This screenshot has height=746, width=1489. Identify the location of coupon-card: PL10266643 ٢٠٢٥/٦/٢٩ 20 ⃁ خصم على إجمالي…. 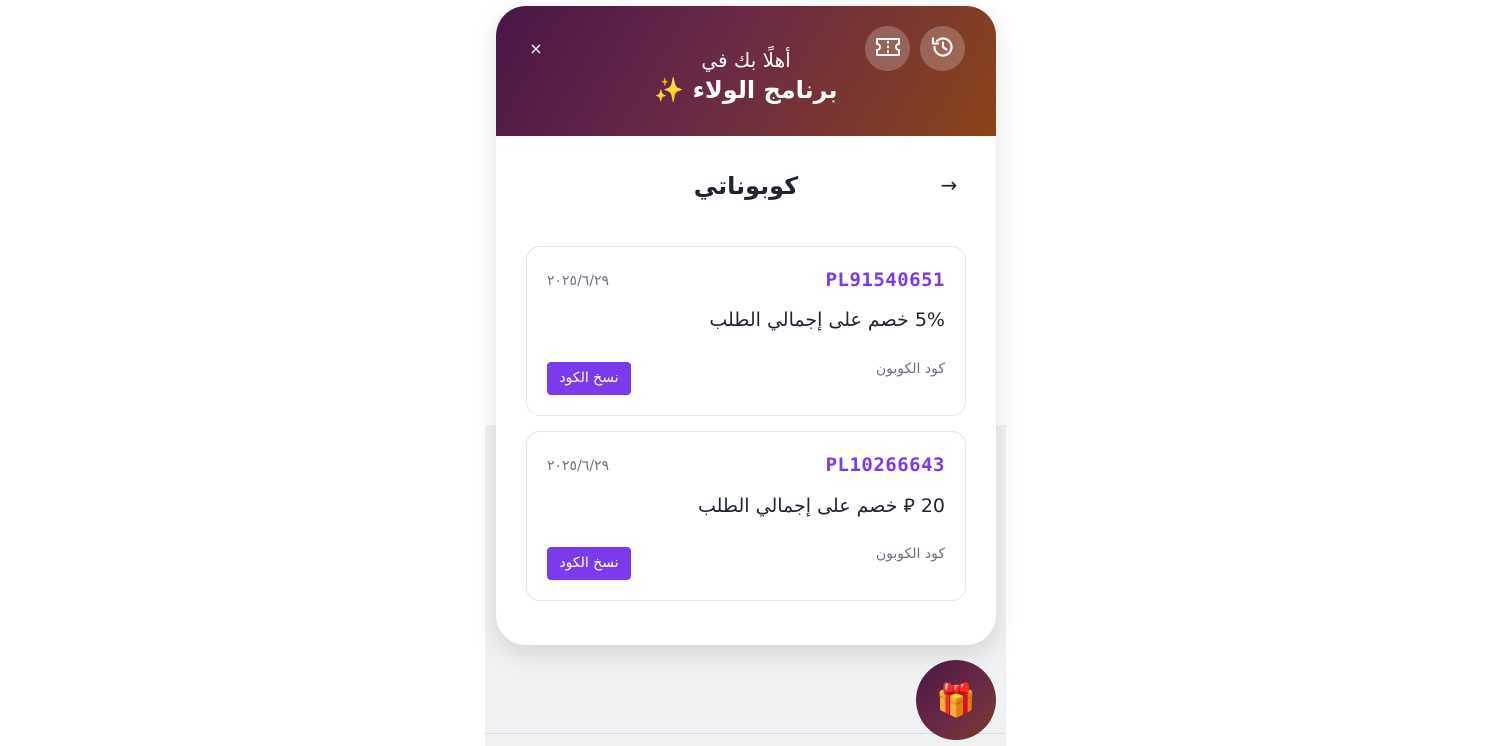
(746, 516).